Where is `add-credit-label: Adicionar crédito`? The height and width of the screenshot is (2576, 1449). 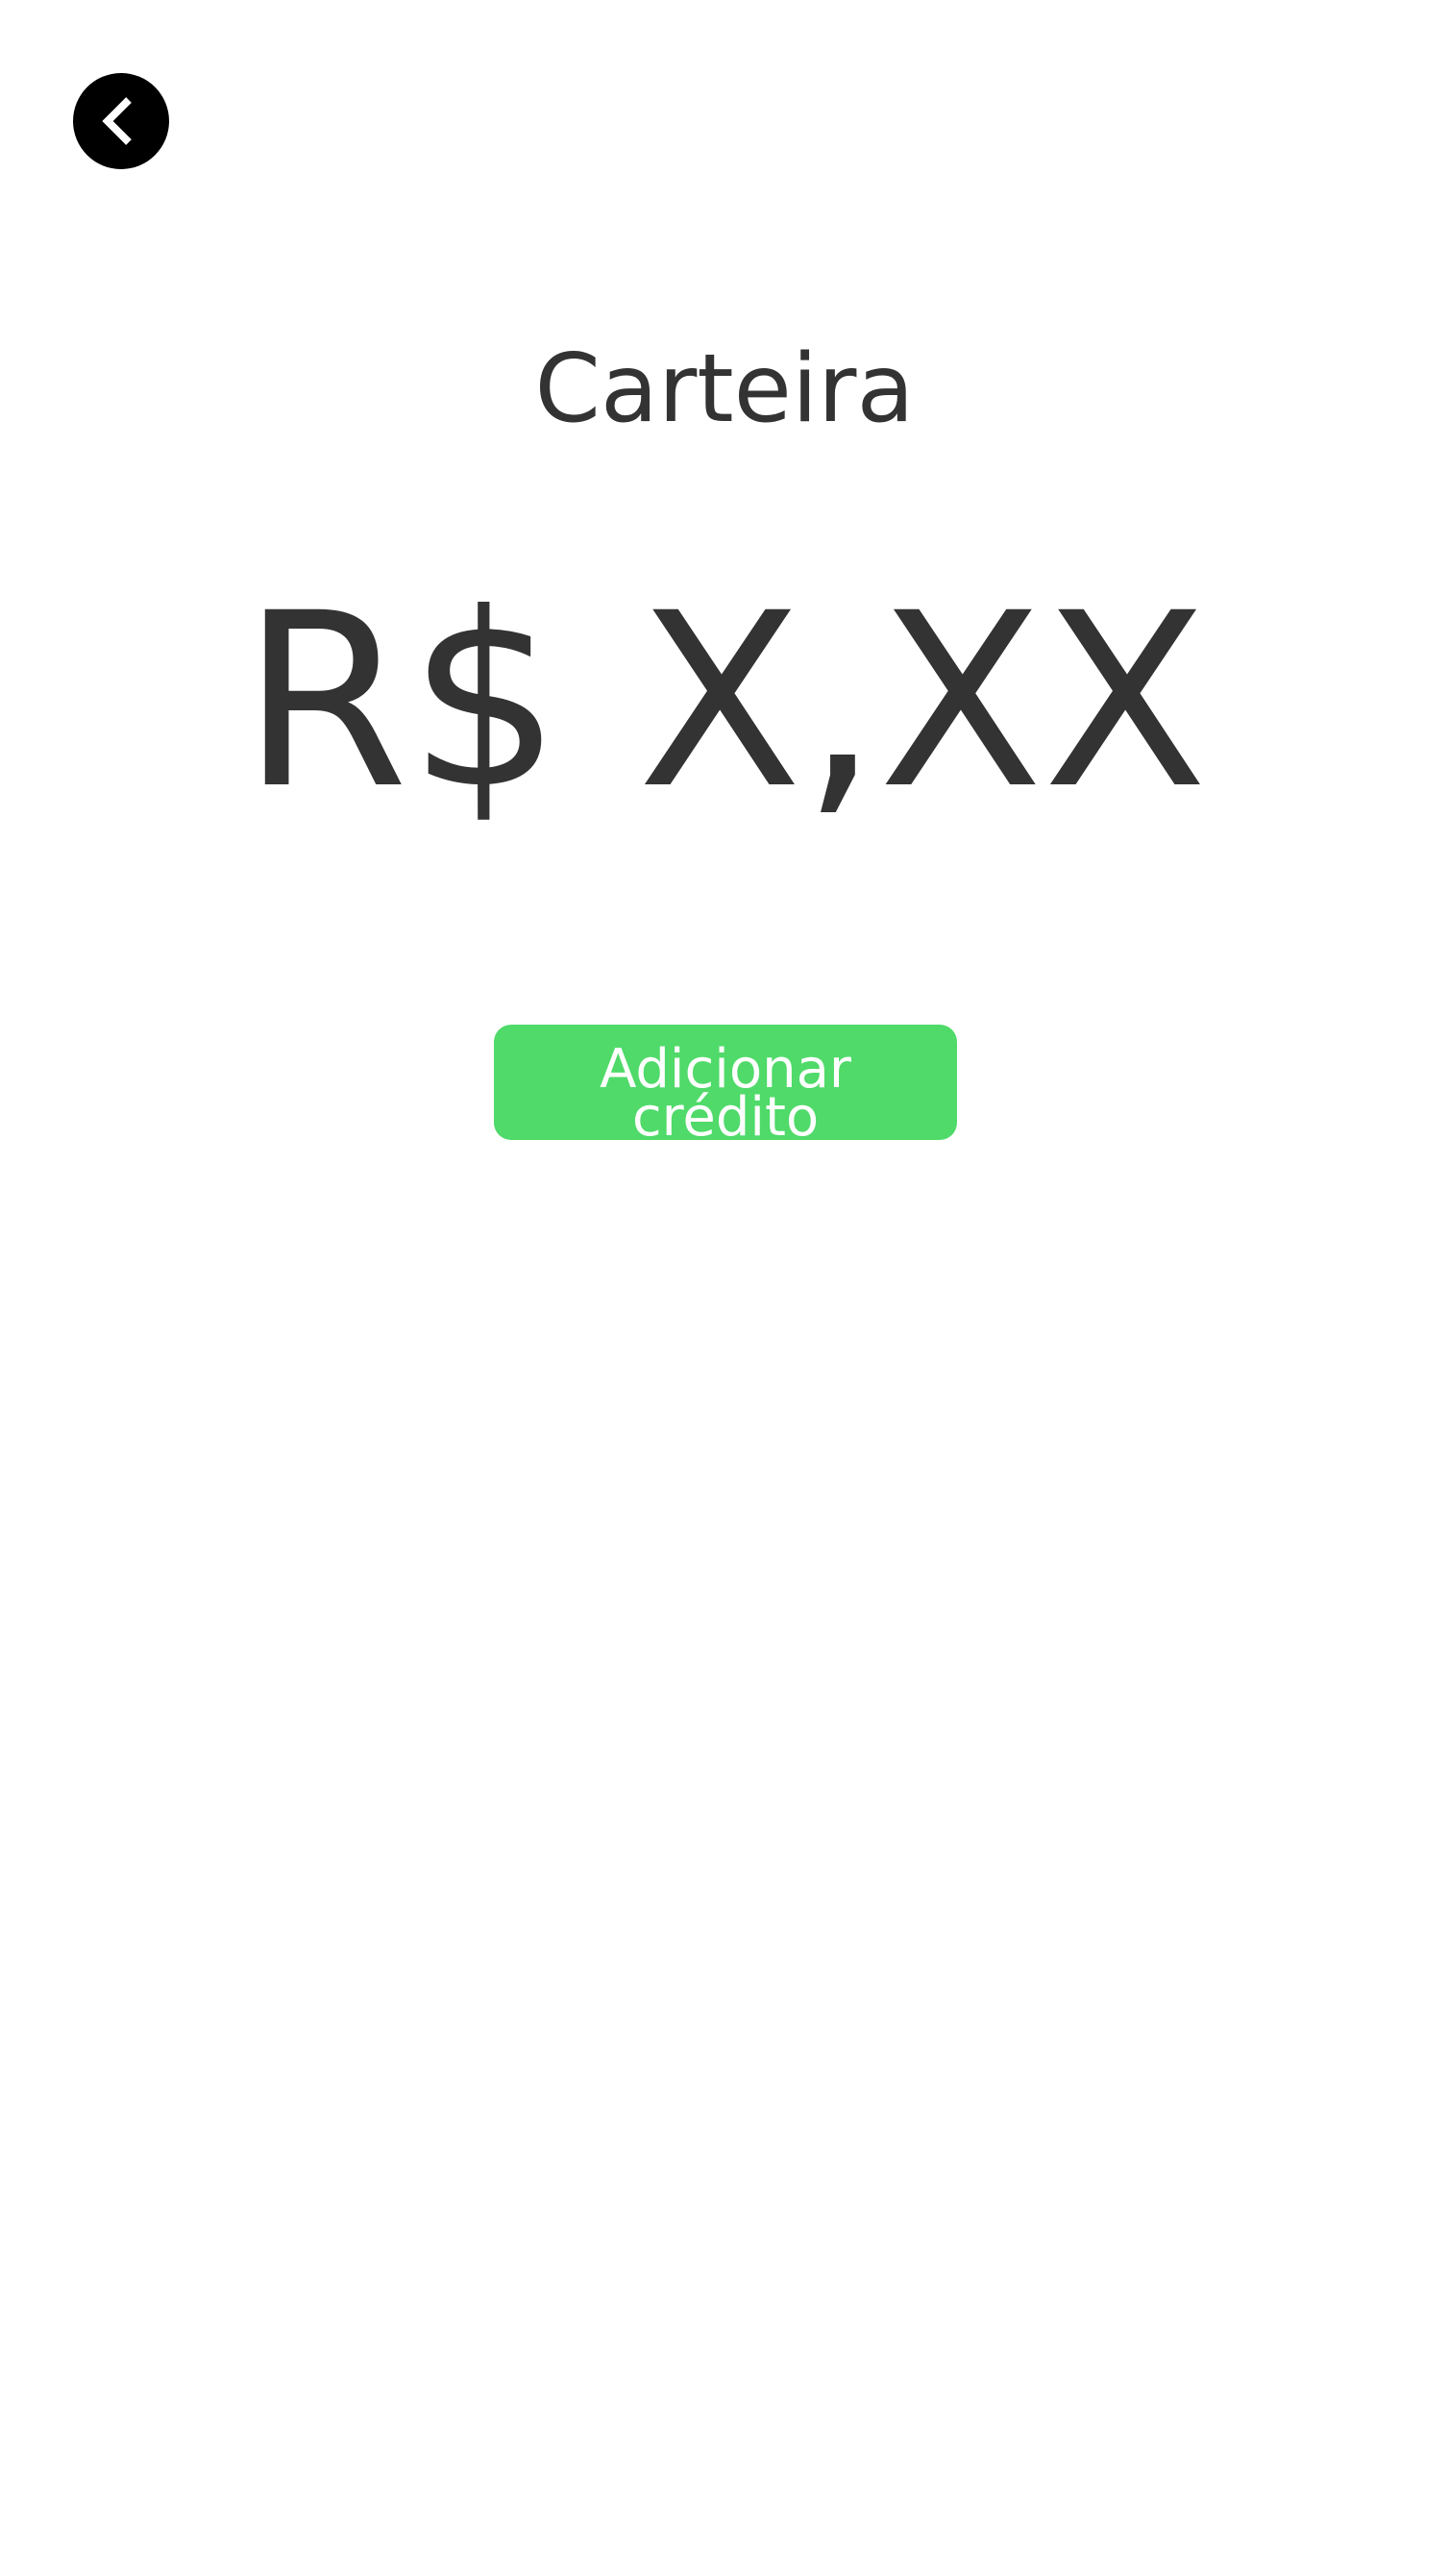
add-credit-label: Adicionar crédito is located at coordinates (725, 1089).